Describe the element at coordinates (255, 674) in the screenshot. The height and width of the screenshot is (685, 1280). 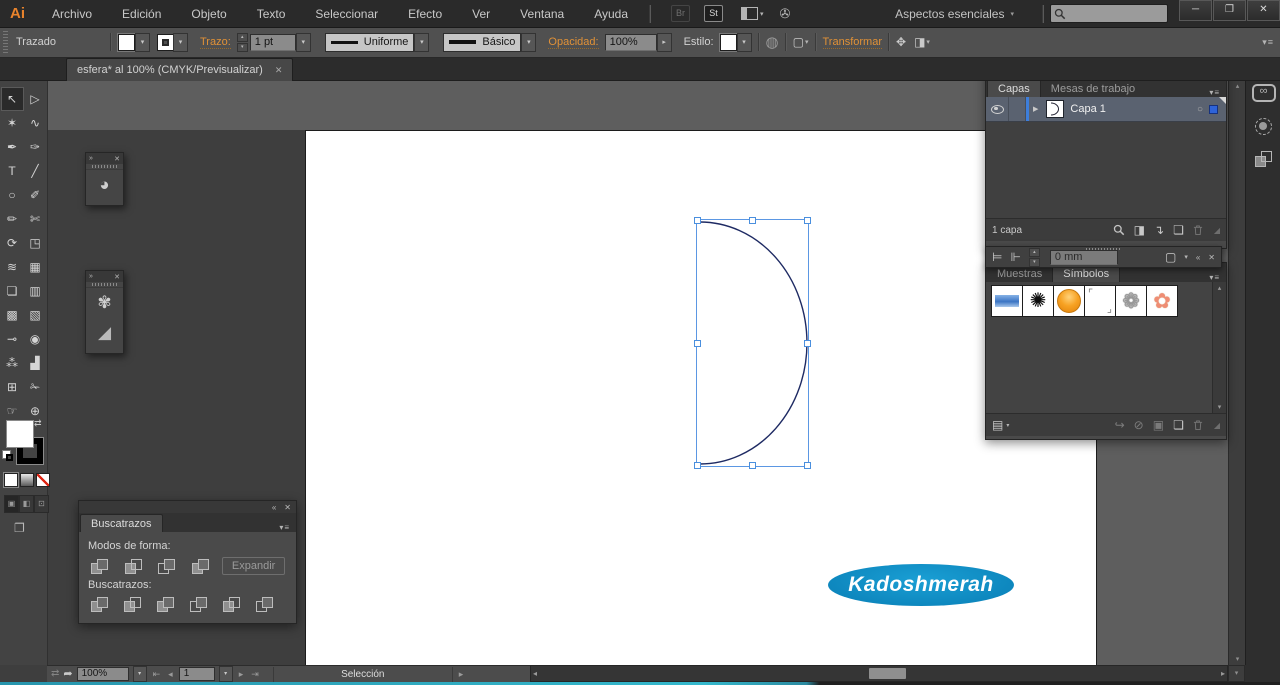
I see `last-artboard-icon: ⇥` at that location.